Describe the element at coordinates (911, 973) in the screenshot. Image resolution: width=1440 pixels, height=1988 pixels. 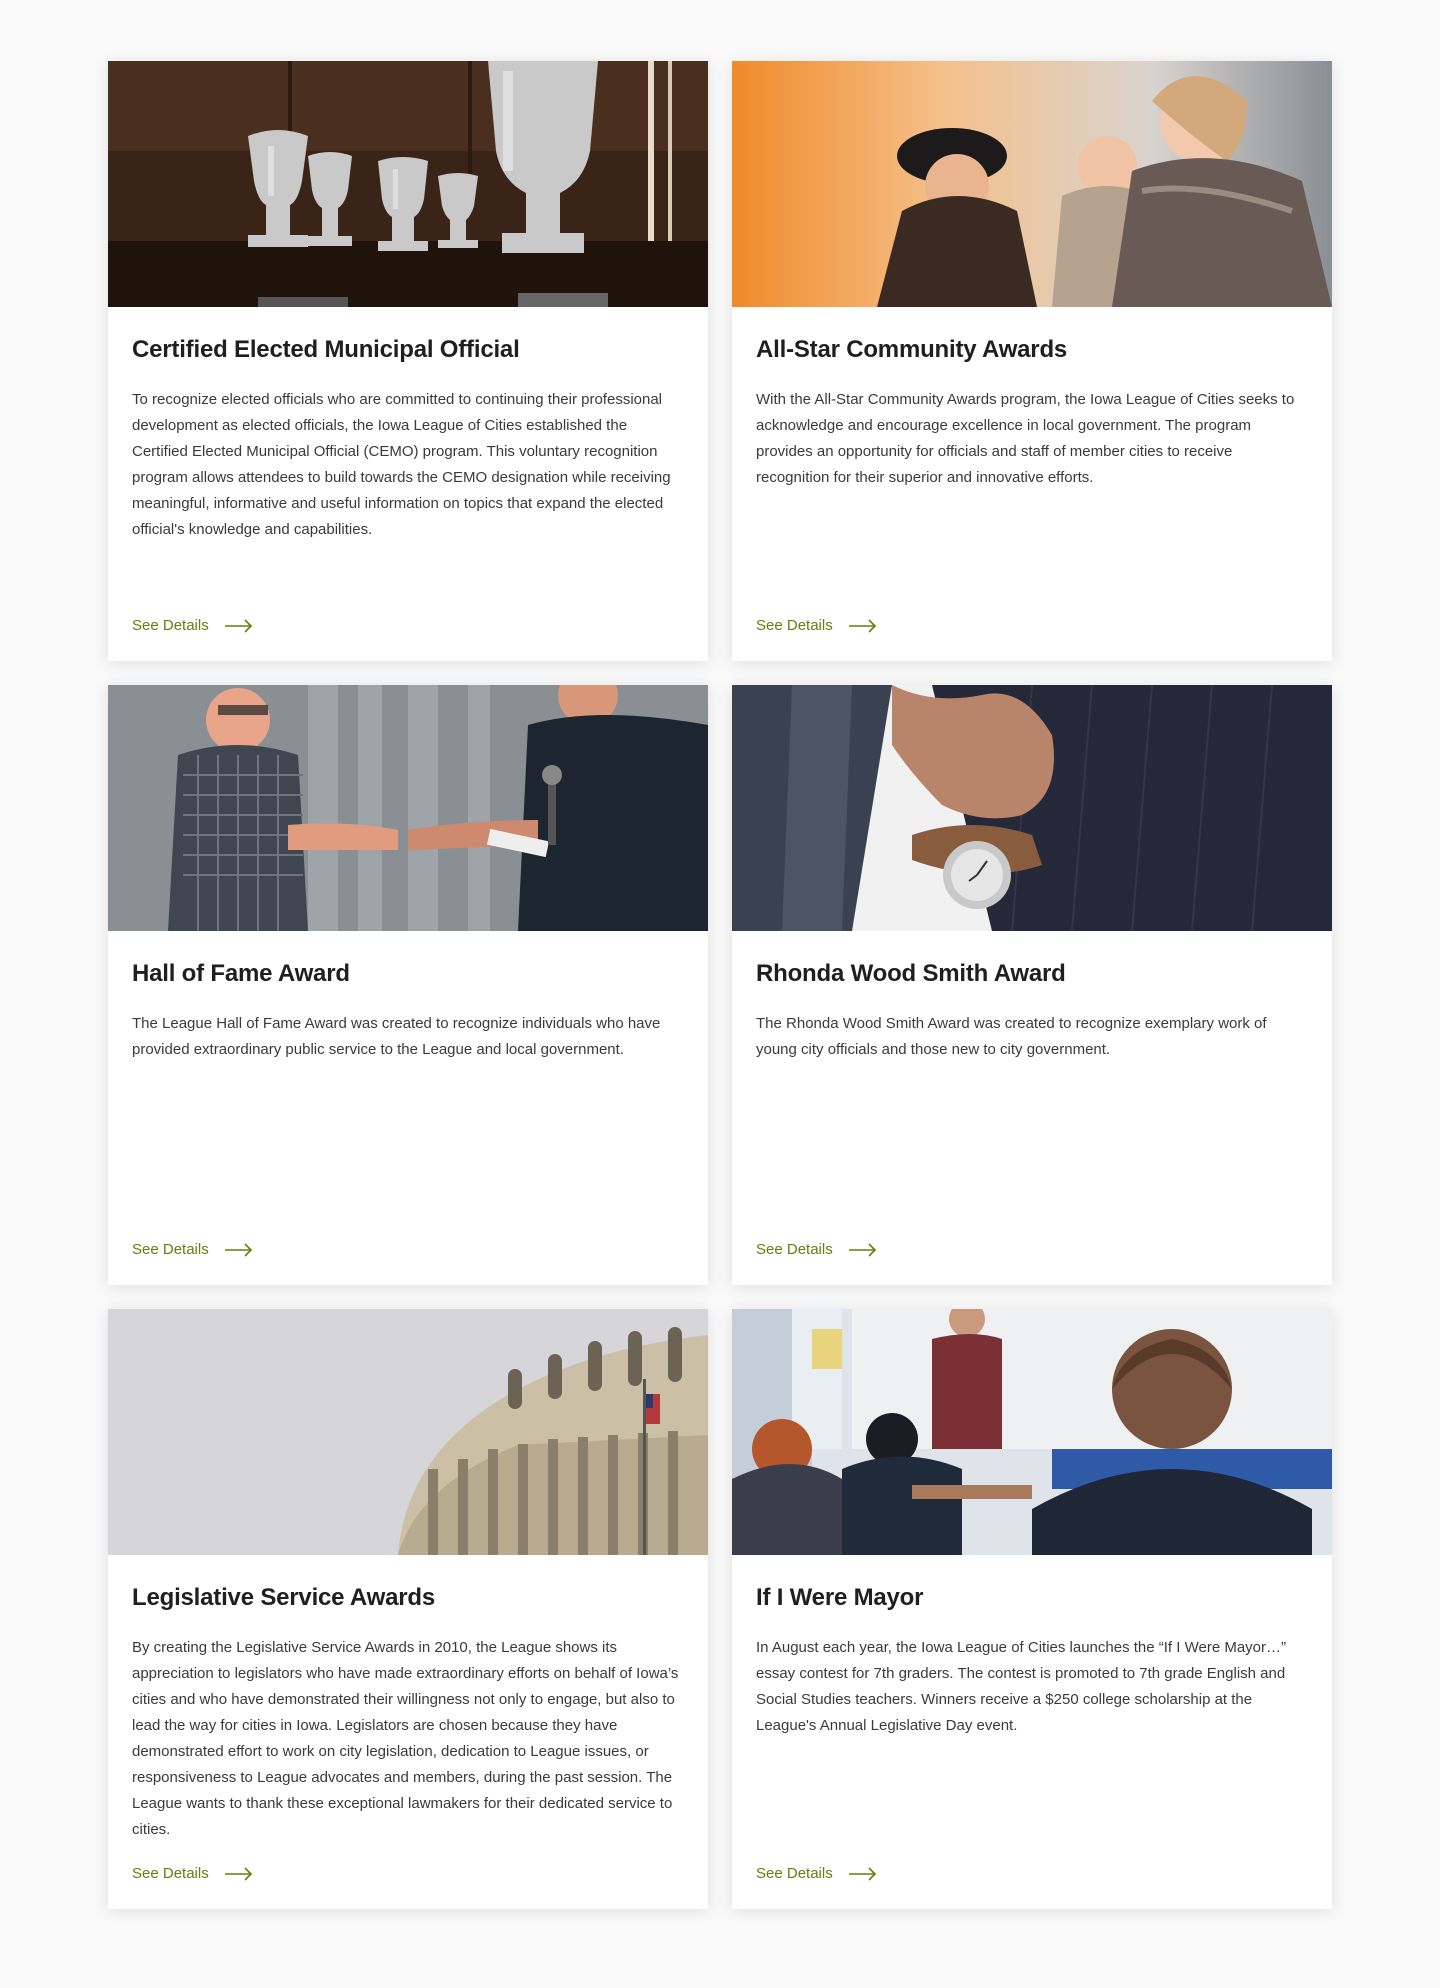
I see `card-title: Rhonda Wood Smith Award` at that location.